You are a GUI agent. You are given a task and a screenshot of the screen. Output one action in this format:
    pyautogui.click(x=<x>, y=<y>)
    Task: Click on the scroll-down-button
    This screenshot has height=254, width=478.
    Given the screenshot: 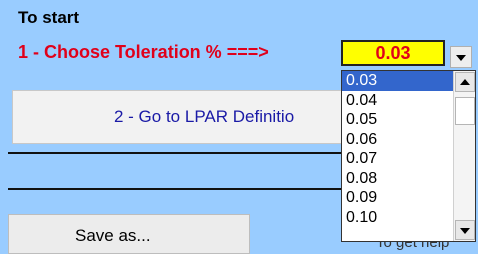 What is the action you would take?
    pyautogui.click(x=465, y=230)
    